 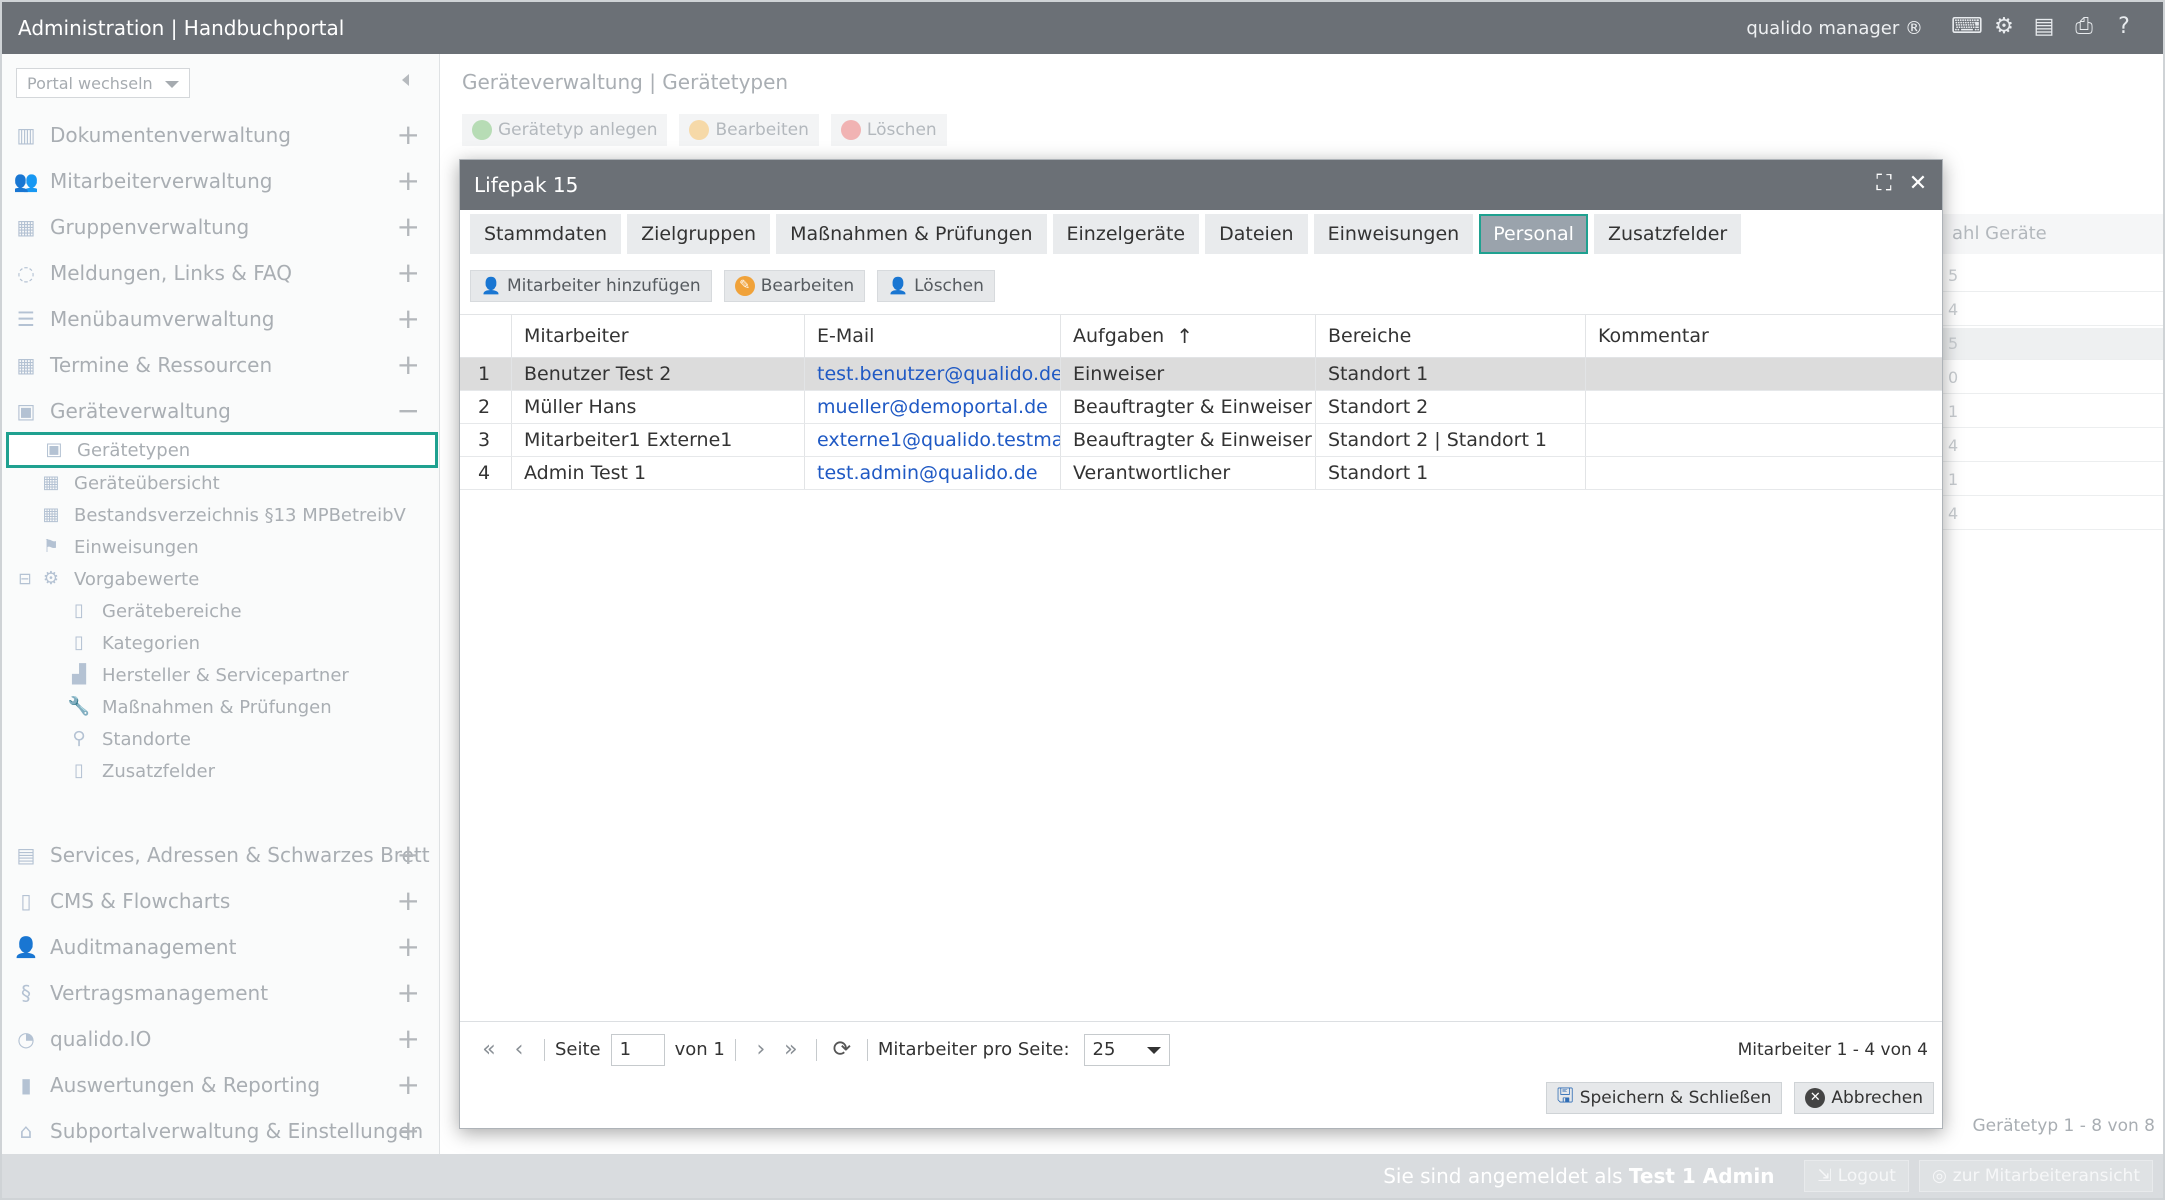 What do you see at coordinates (2124, 27) in the screenshot?
I see `help-icon: ?` at bounding box center [2124, 27].